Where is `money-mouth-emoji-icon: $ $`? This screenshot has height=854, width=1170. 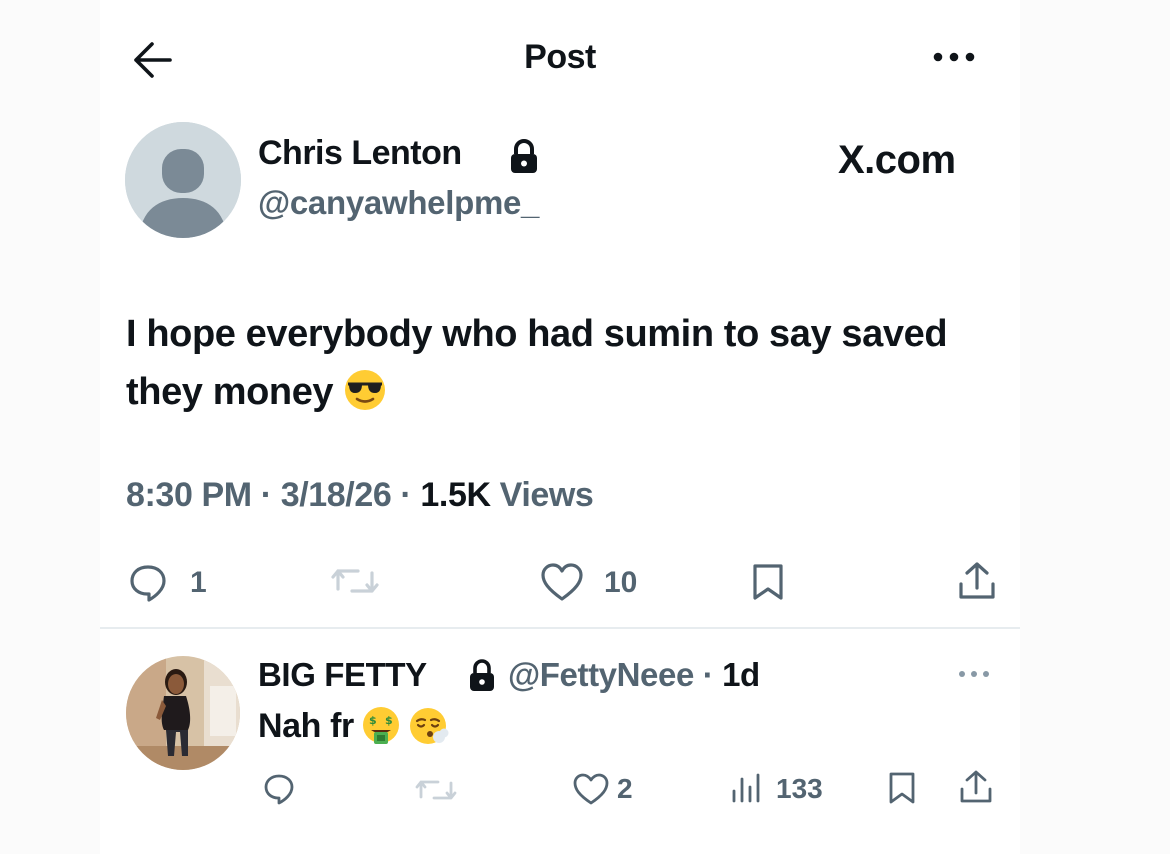
money-mouth-emoji-icon: $ $ is located at coordinates (381, 726).